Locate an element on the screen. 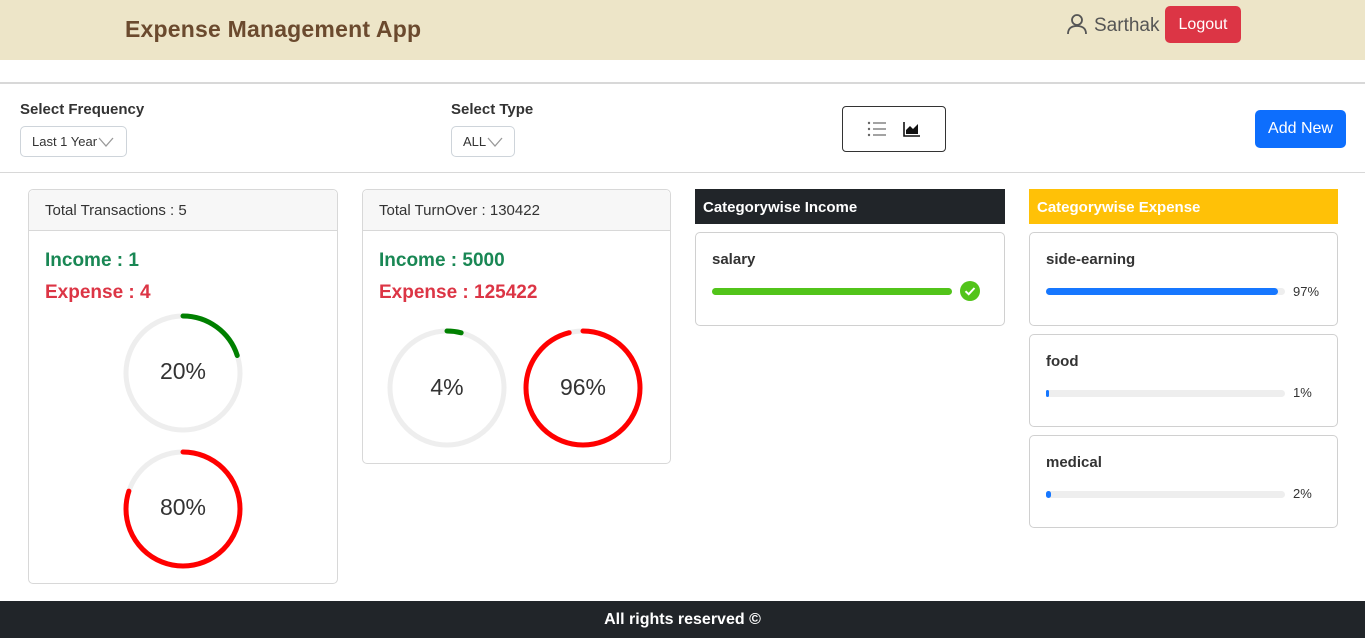 The height and width of the screenshot is (638, 1365). category-expense-name: food is located at coordinates (1062, 361).